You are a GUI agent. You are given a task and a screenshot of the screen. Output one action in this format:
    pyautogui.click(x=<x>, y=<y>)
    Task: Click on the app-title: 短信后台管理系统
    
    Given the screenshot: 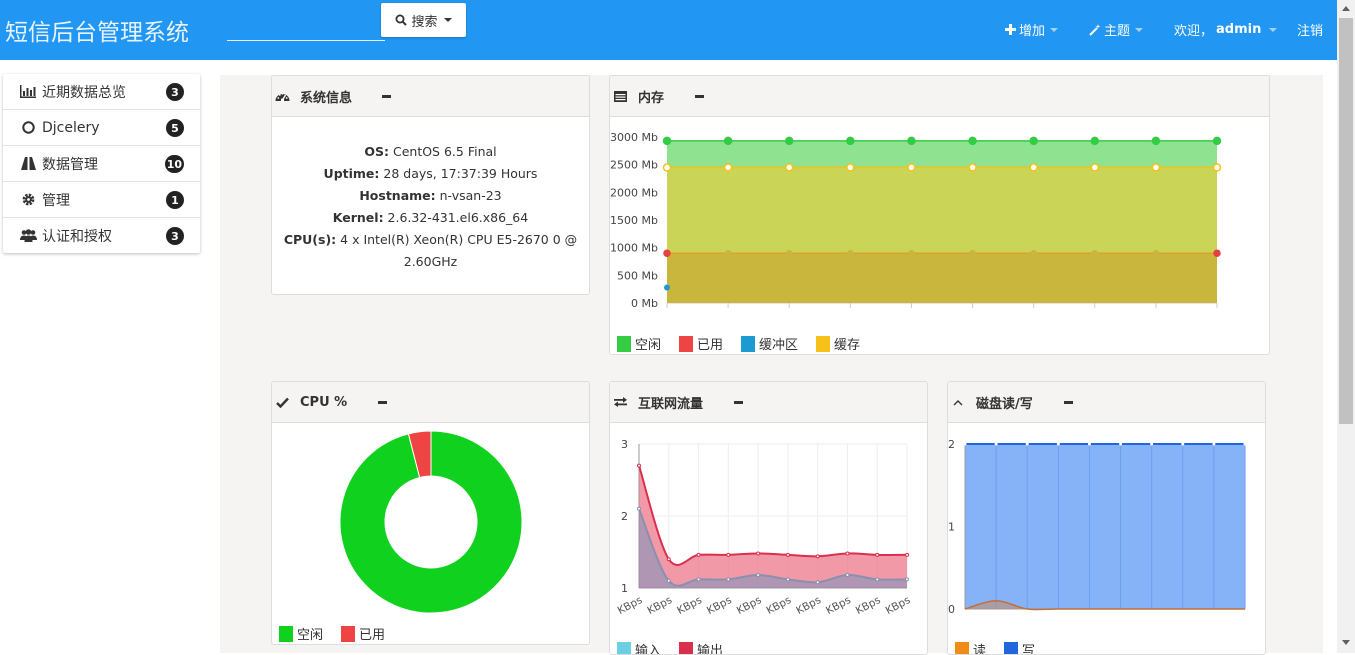 What is the action you would take?
    pyautogui.click(x=97, y=30)
    